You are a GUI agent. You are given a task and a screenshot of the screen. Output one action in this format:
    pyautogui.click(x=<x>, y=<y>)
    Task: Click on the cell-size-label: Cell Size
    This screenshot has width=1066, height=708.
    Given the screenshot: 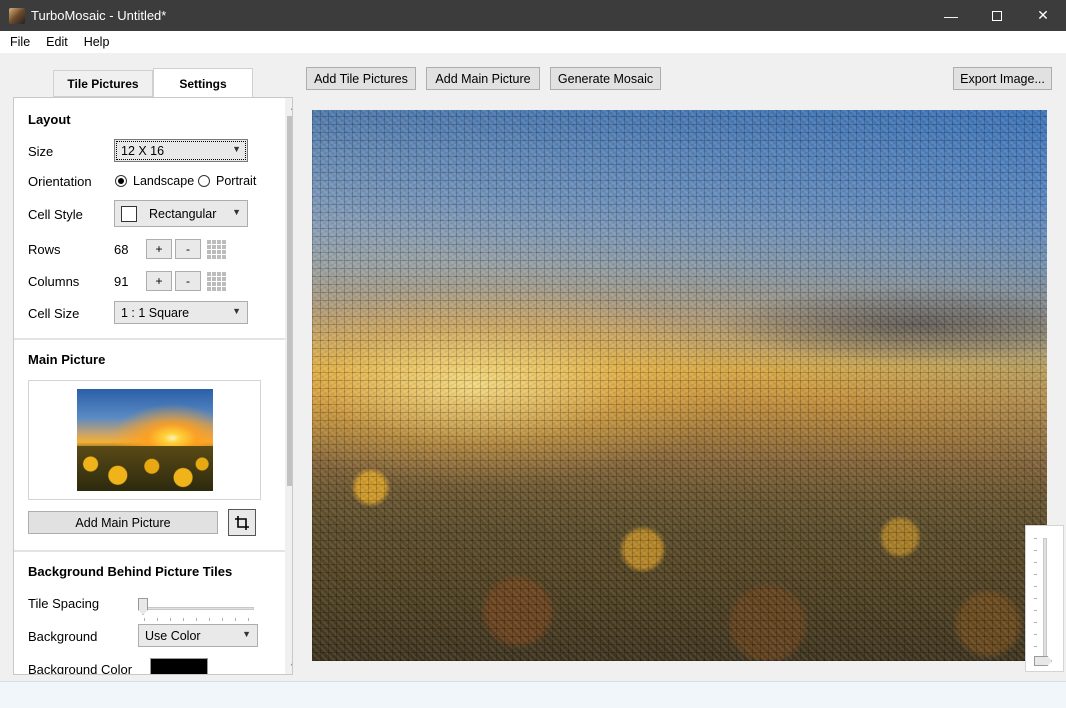 What is the action you would take?
    pyautogui.click(x=54, y=313)
    